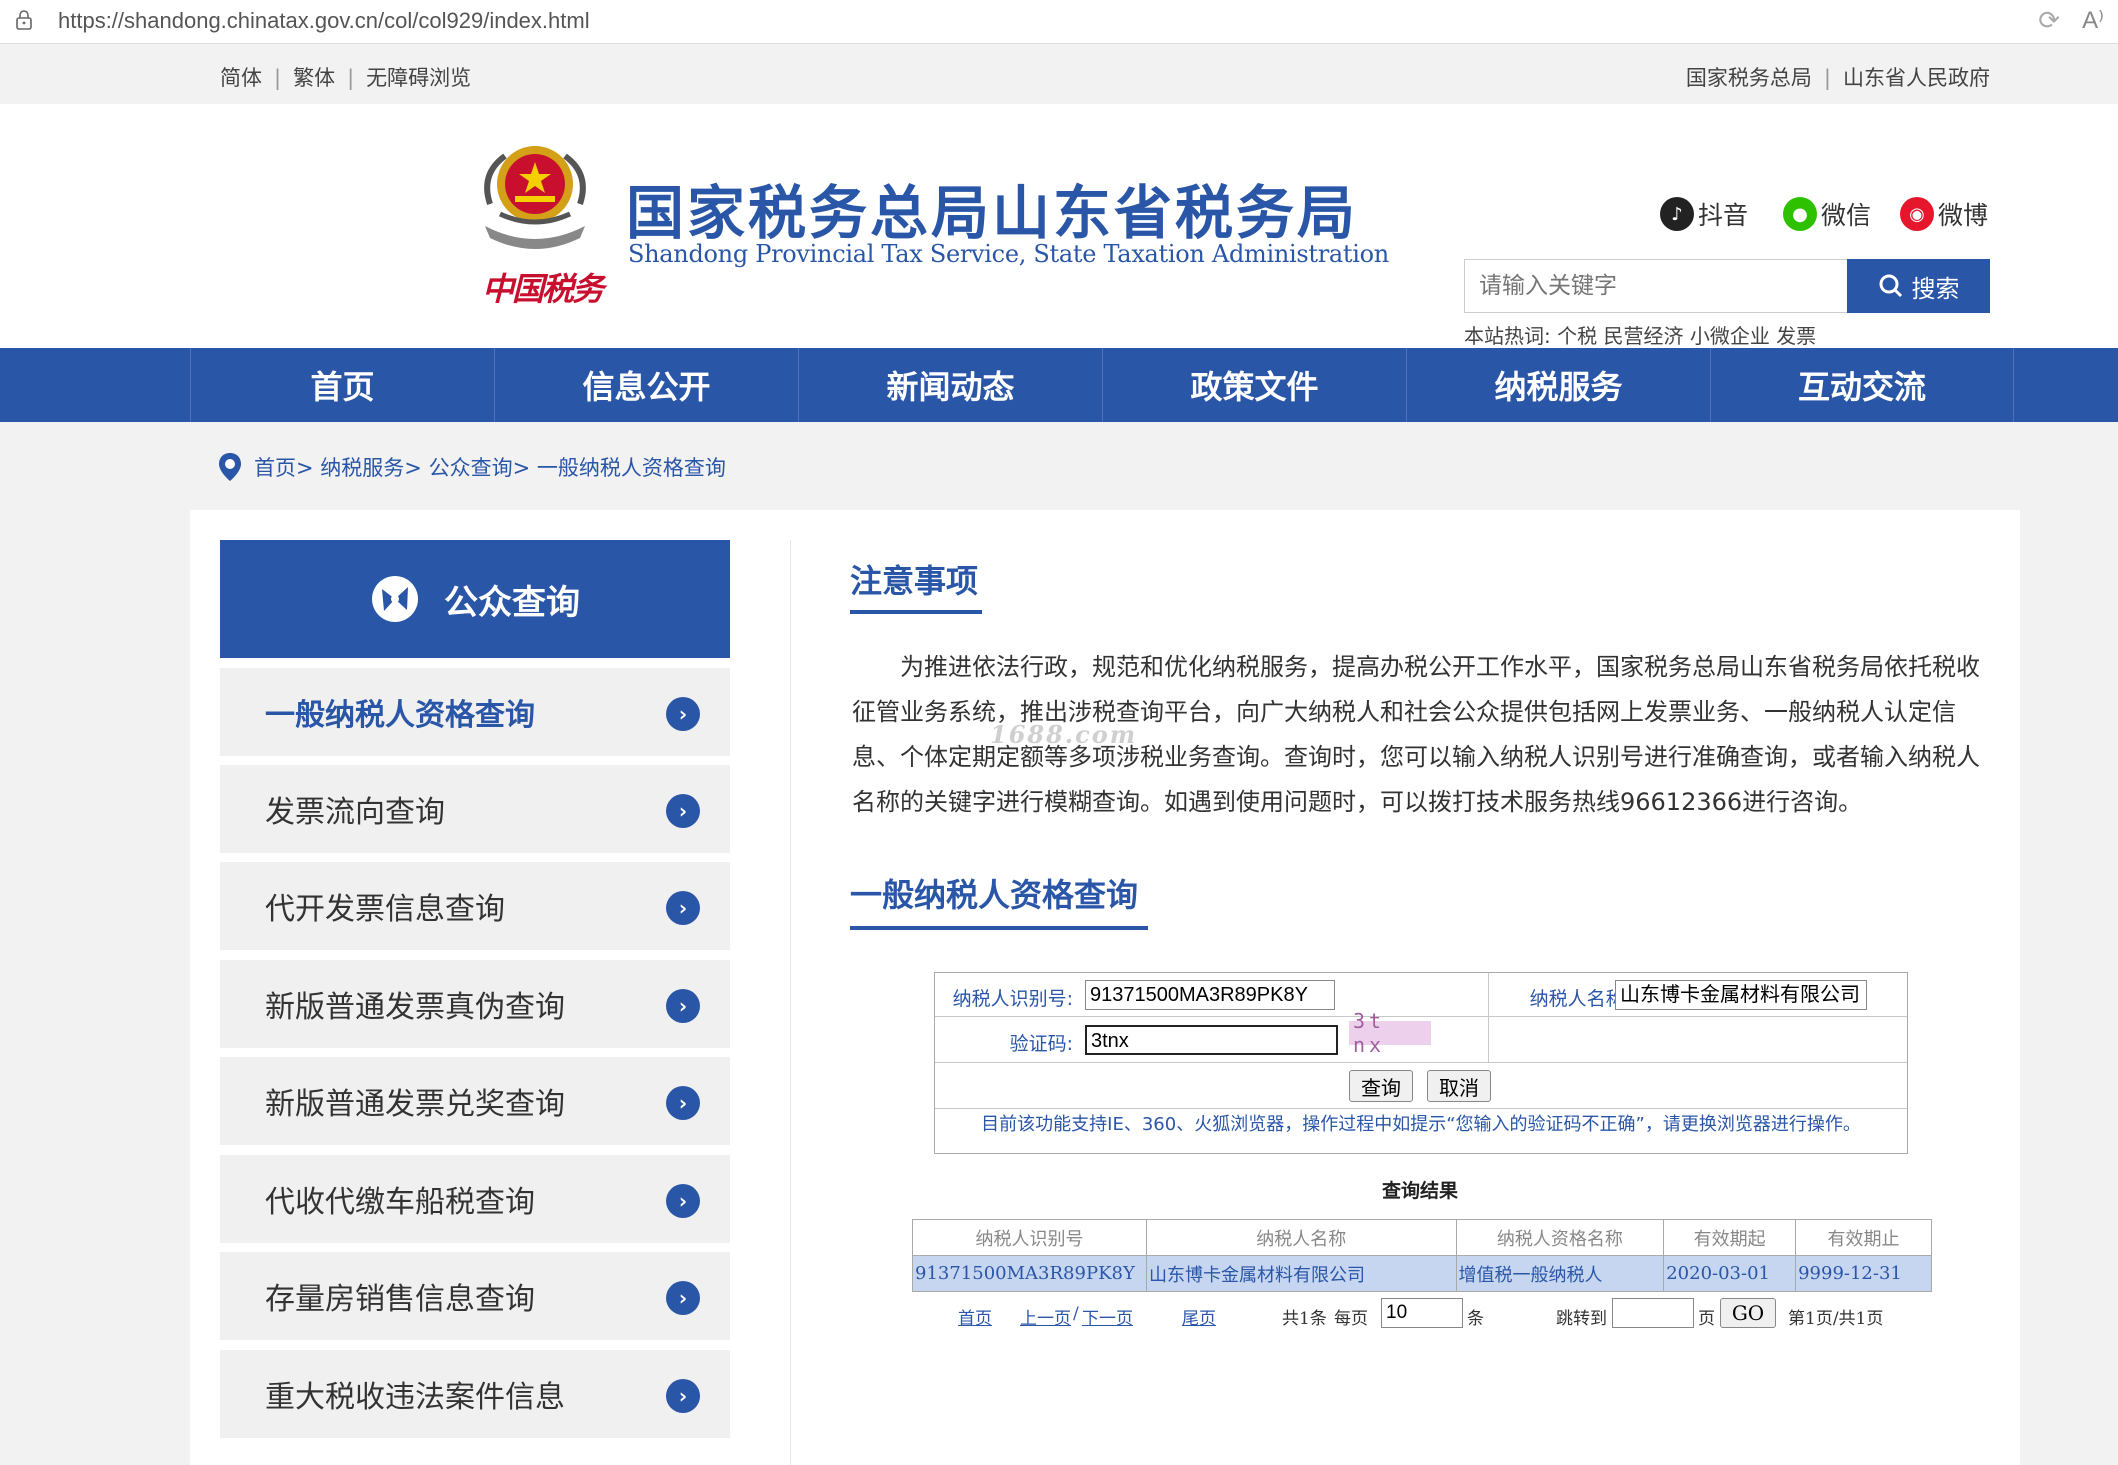 The width and height of the screenshot is (2118, 1465). What do you see at coordinates (2093, 20) in the screenshot?
I see `read-aloud-icon: A⁾` at bounding box center [2093, 20].